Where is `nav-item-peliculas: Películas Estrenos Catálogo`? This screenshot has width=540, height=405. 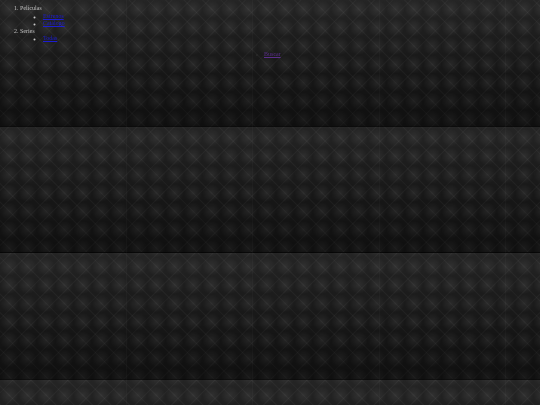 nav-item-peliculas: Películas Estrenos Catálogo is located at coordinates (42, 17).